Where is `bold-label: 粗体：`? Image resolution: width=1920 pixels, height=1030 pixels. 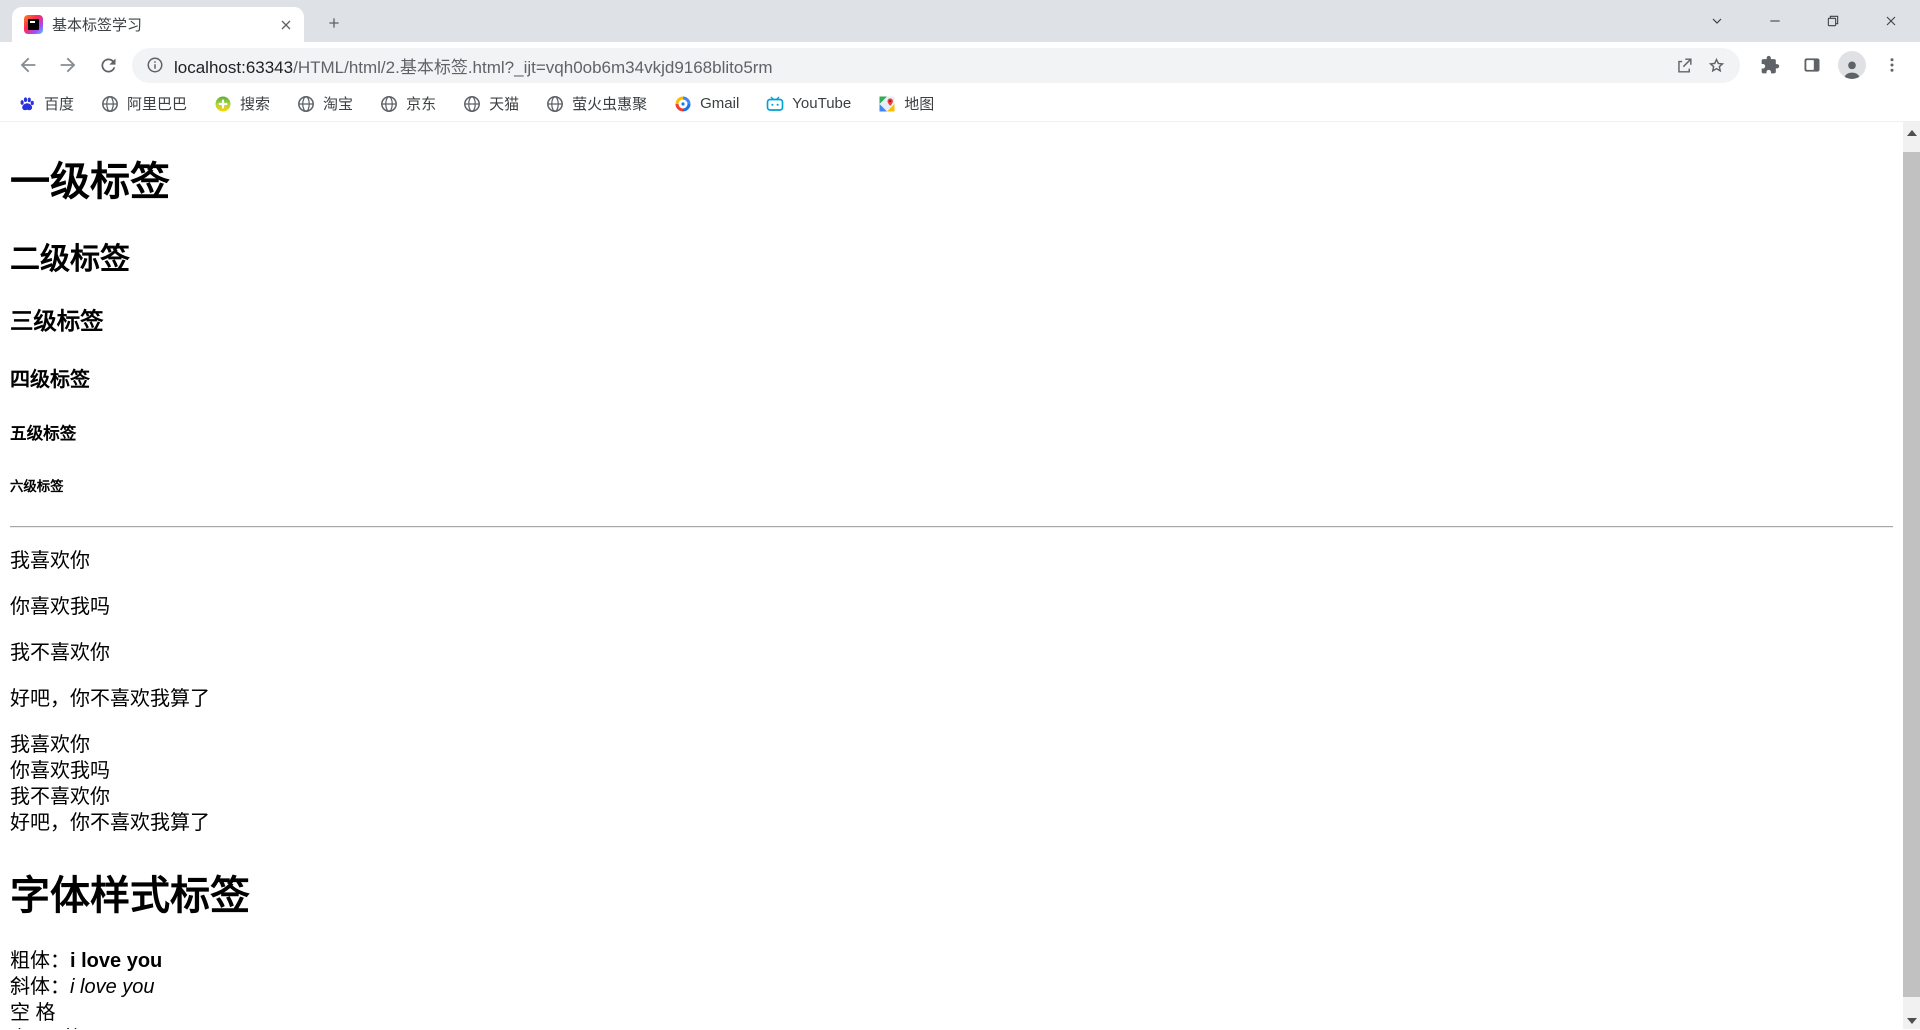
bold-label: 粗体： is located at coordinates (40, 960).